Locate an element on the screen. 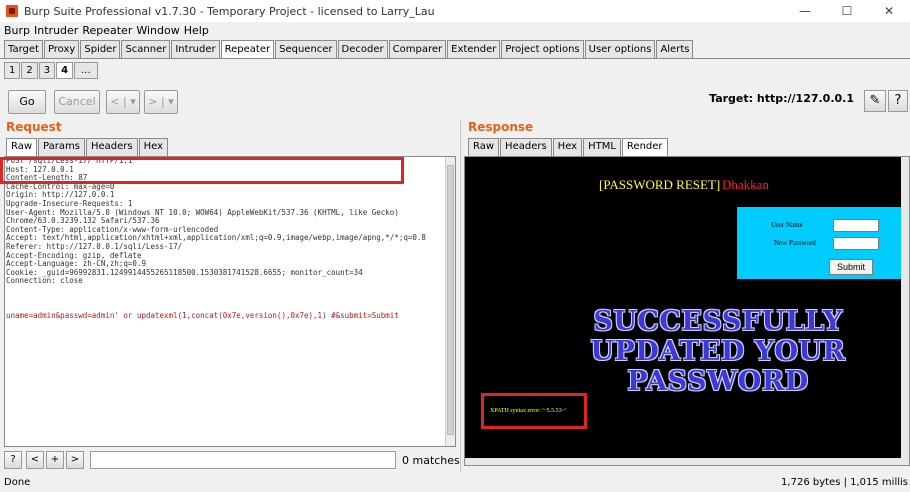 Image resolution: width=910 pixels, height=492 pixels. response-tab-hex: Hex is located at coordinates (567, 147).